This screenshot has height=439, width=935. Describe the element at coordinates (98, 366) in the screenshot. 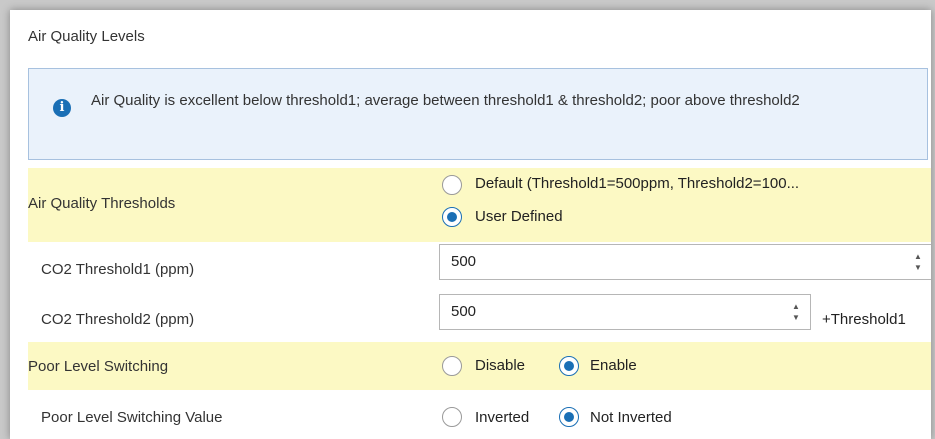

I see `poor-level-switching-label: Poor Level Switching` at that location.